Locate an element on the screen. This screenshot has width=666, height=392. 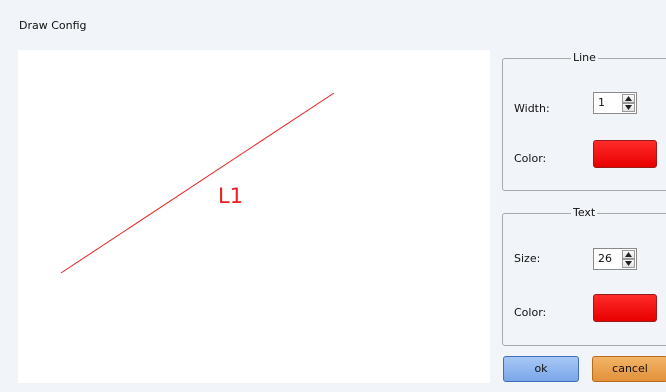
line-settings-group: Line Width: 1 Color: is located at coordinates (584, 121).